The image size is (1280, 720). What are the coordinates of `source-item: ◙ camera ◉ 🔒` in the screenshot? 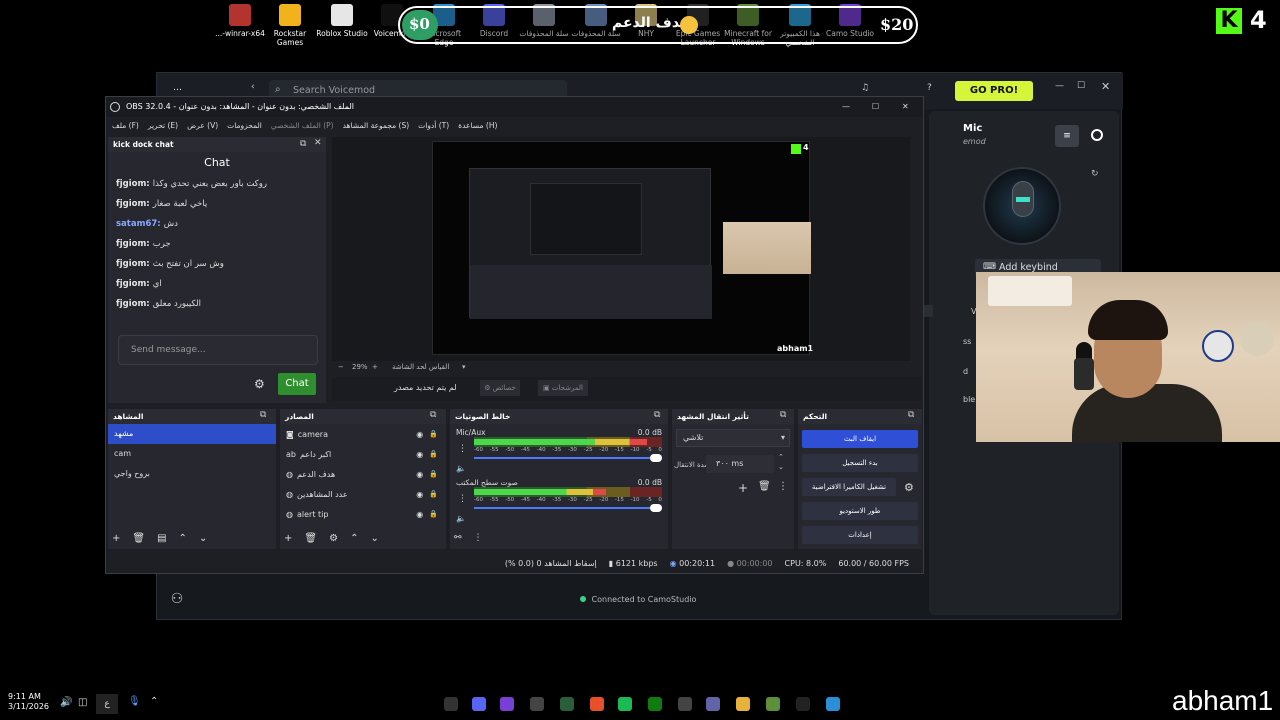 It's located at (363, 434).